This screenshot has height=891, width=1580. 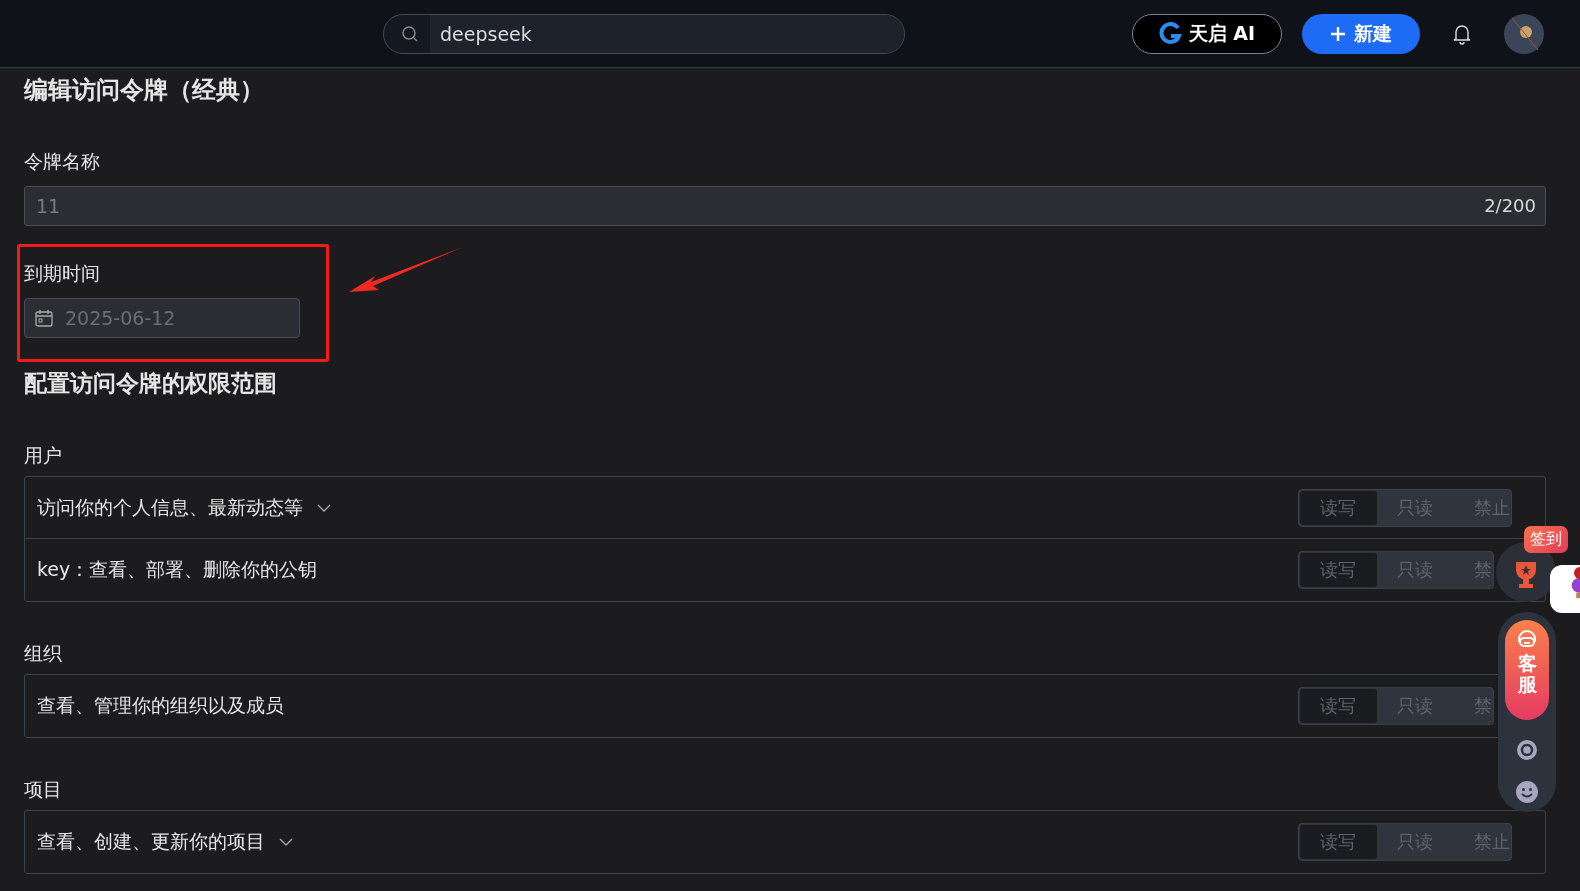 What do you see at coordinates (43, 653) in the screenshot?
I see `group-label: 组织` at bounding box center [43, 653].